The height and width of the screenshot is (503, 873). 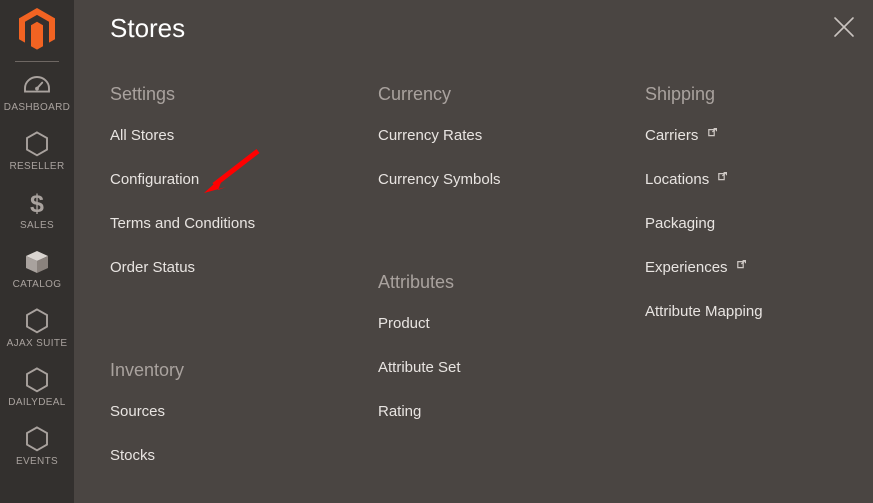 What do you see at coordinates (677, 179) in the screenshot?
I see `menu-link-label: Locations` at bounding box center [677, 179].